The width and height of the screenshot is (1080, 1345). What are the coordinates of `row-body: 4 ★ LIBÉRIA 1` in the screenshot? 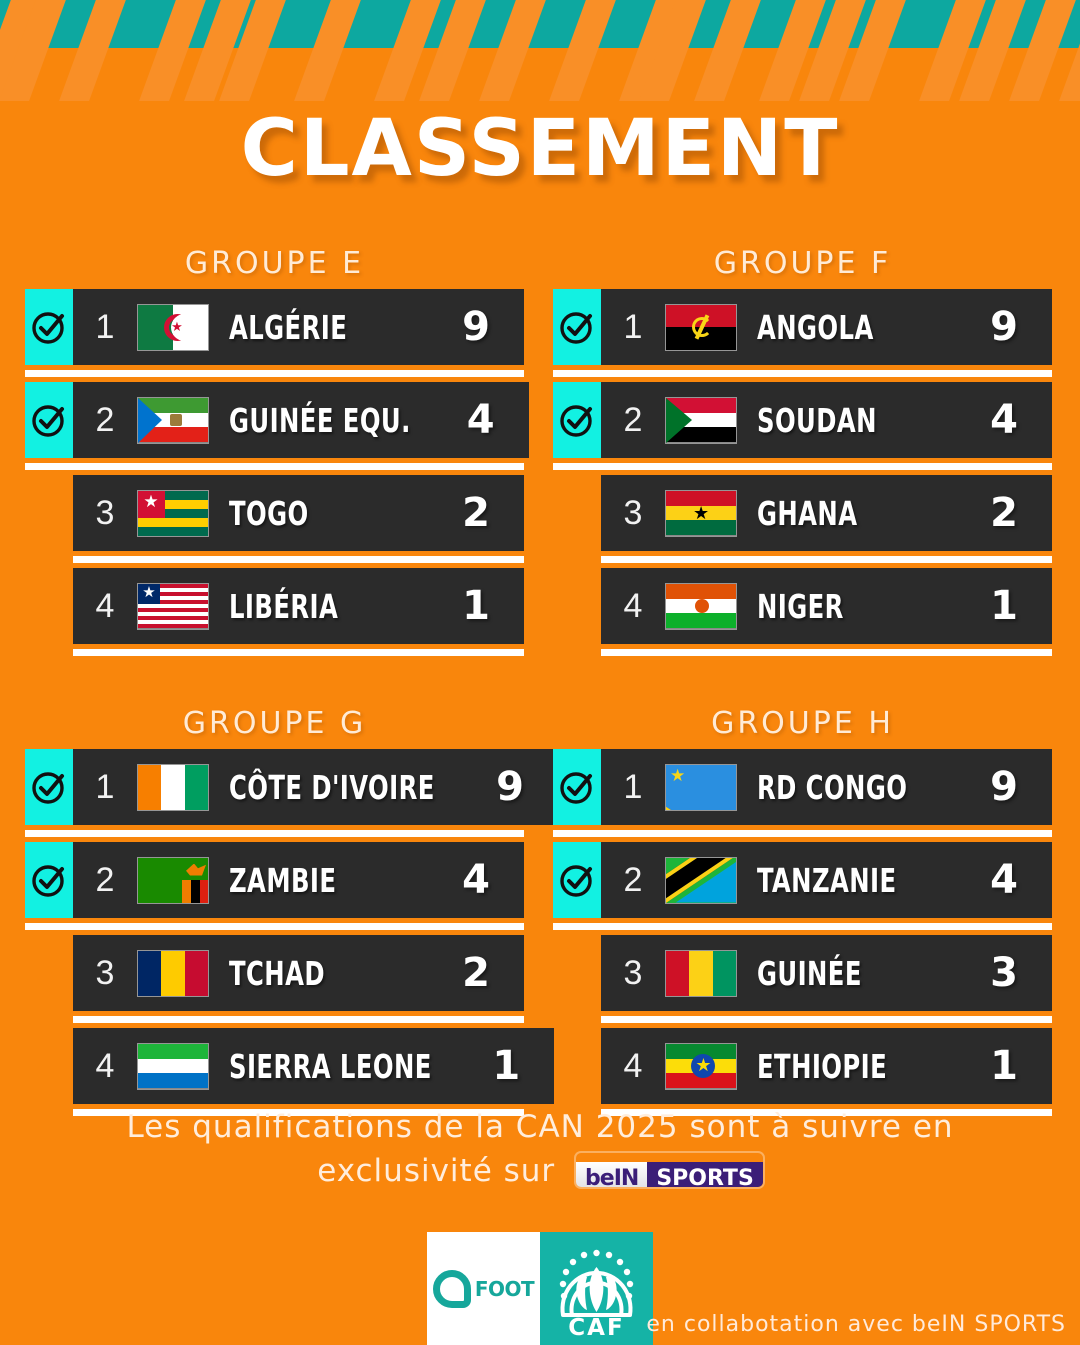 It's located at (298, 606).